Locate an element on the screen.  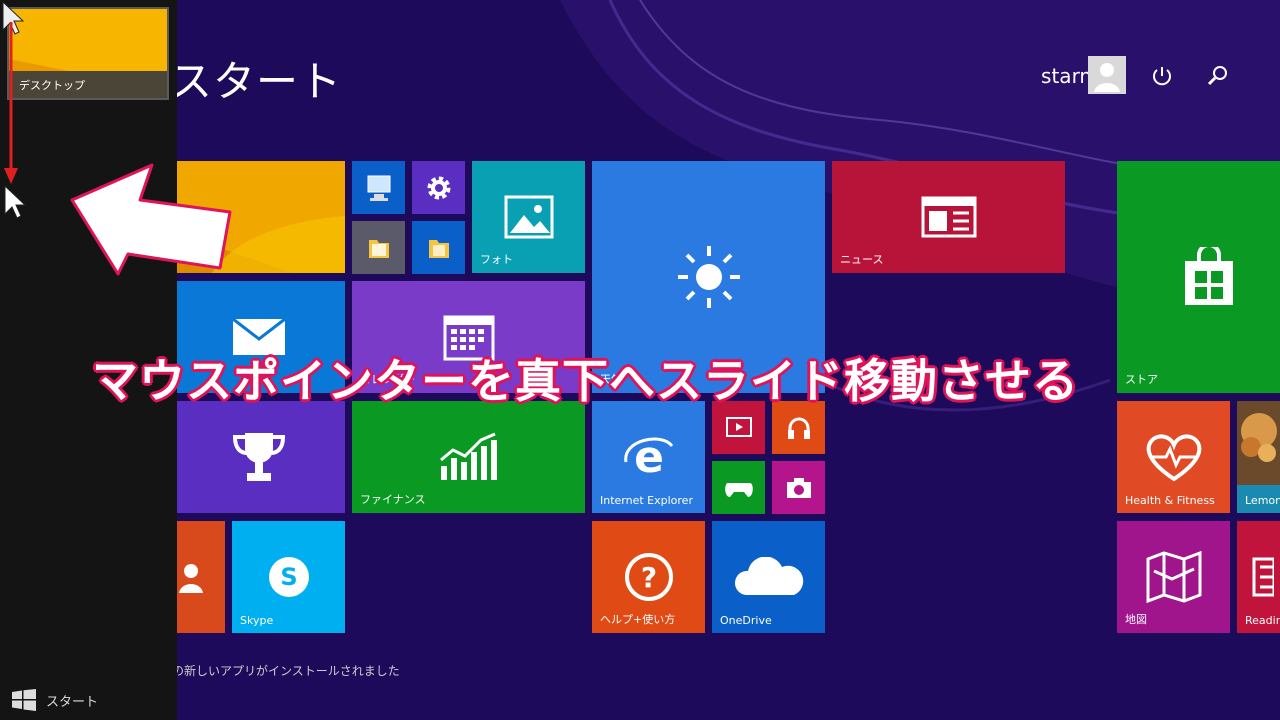
video-icon is located at coordinates (738, 426).